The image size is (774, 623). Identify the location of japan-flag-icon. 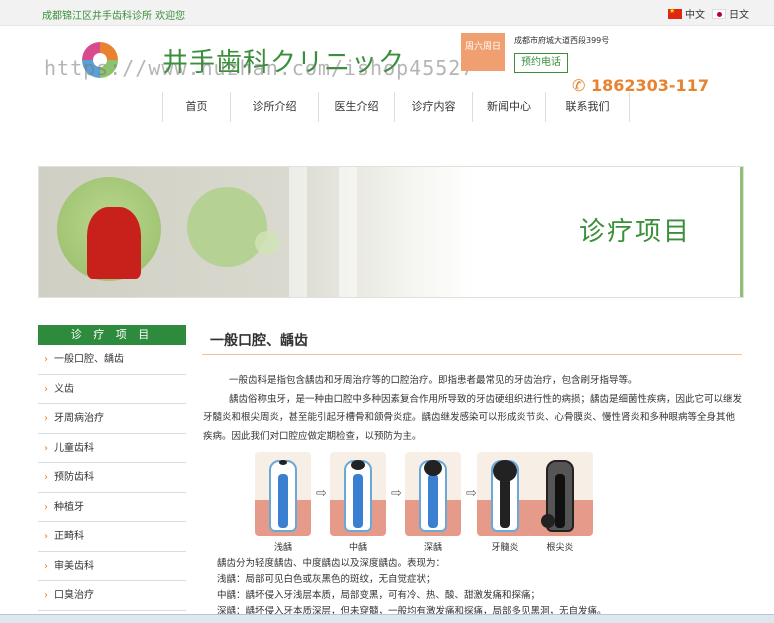
(719, 13).